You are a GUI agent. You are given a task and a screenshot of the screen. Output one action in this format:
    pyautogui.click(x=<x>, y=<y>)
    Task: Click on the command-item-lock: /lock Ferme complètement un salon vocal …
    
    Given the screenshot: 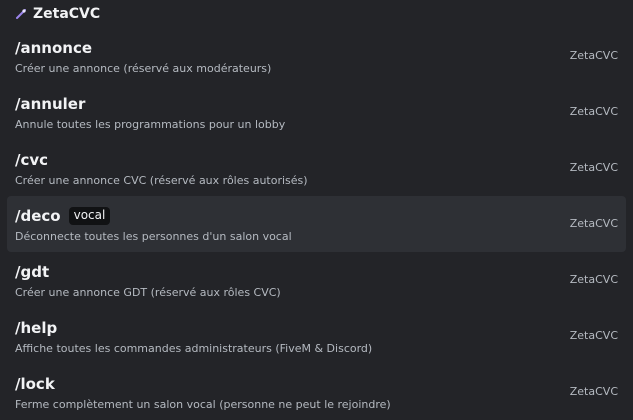 What is the action you would take?
    pyautogui.click(x=316, y=392)
    